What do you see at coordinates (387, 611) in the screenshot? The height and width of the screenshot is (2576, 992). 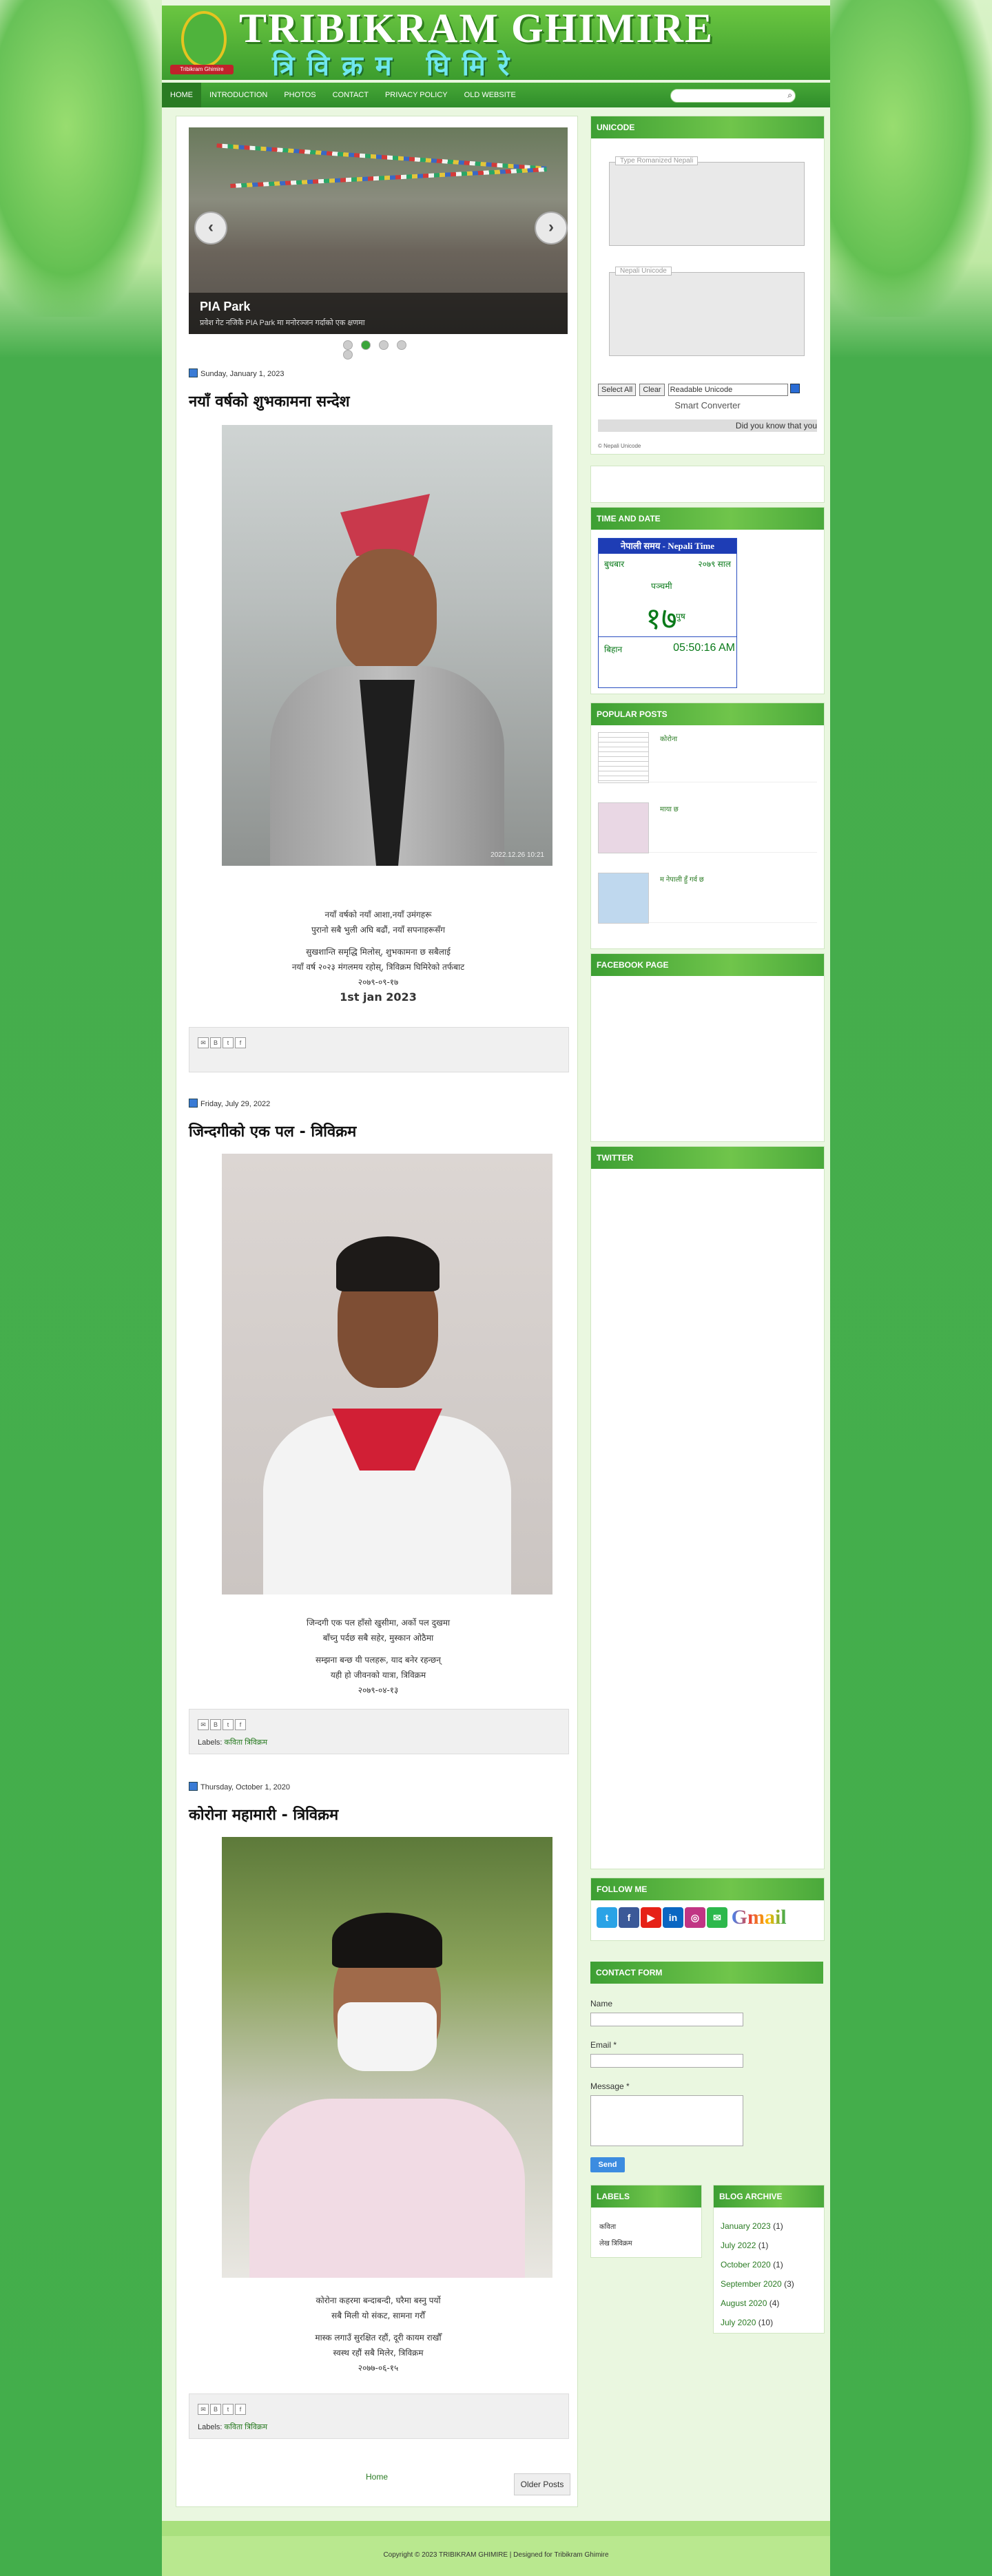 I see `face` at bounding box center [387, 611].